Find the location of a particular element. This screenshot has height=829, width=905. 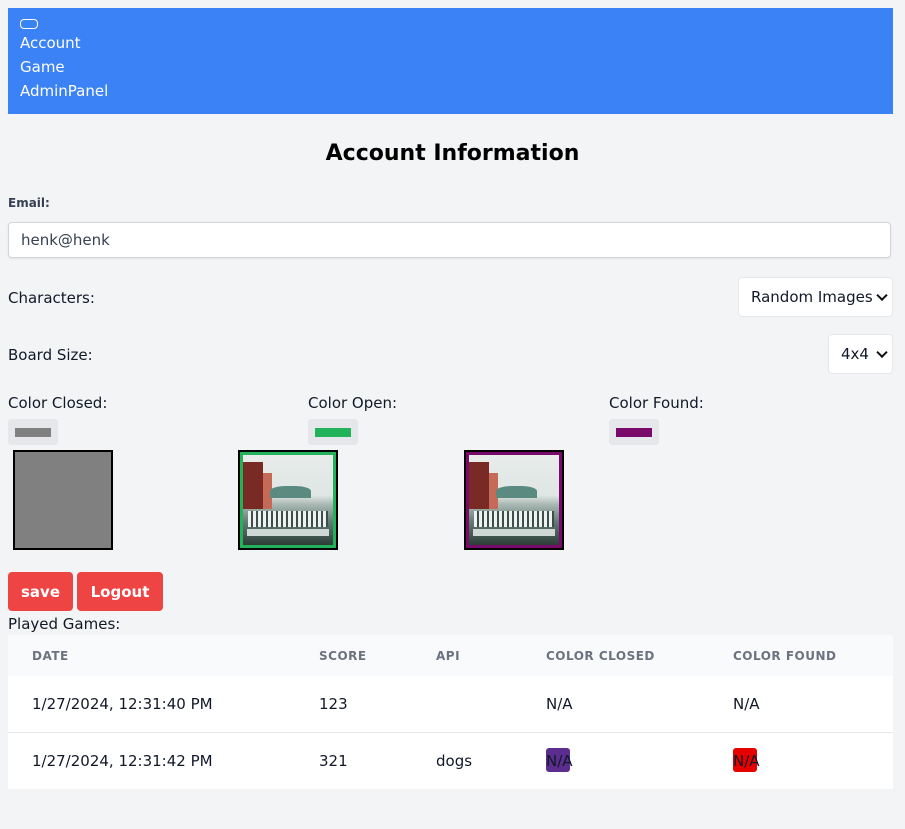

color-found-swatch is located at coordinates (634, 432).